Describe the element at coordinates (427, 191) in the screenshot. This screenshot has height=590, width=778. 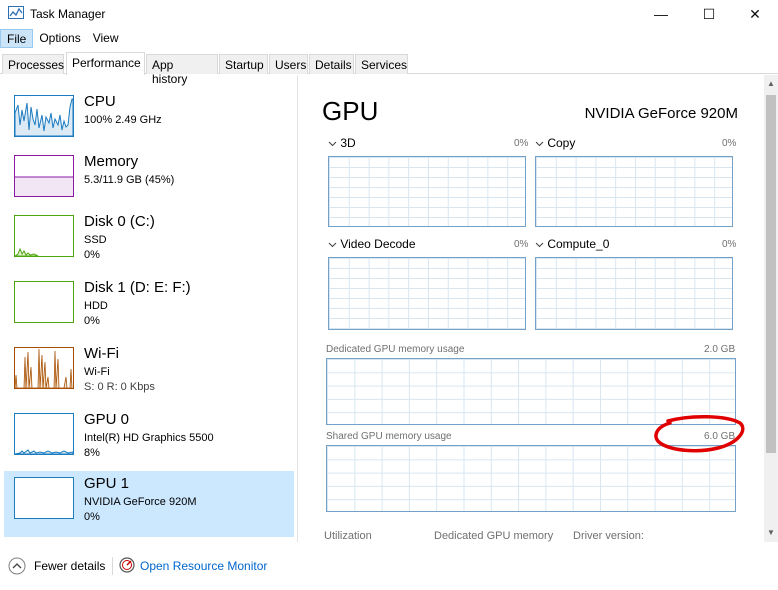
I see `graph-3d` at that location.